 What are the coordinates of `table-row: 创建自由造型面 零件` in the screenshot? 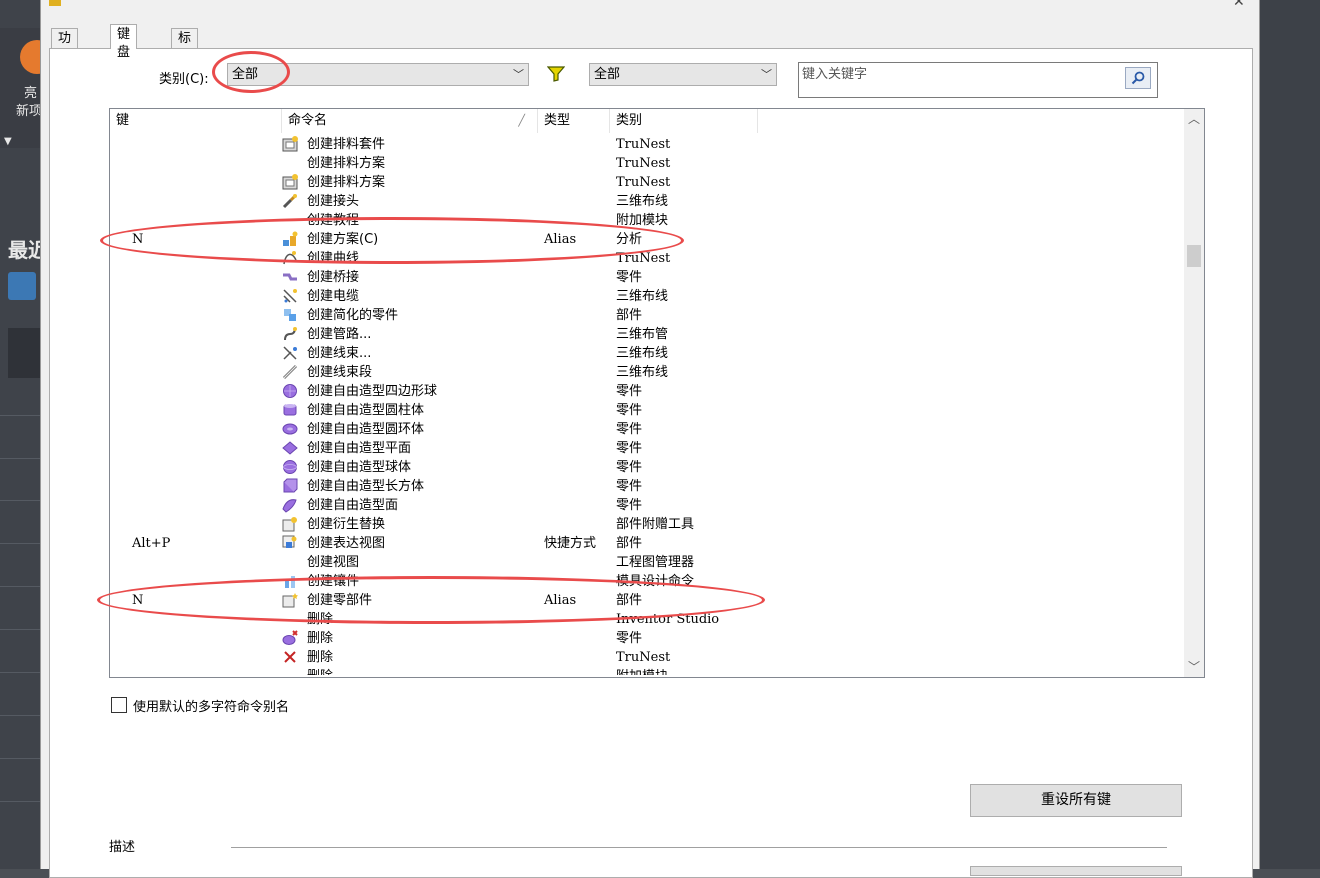 It's located at (648, 505).